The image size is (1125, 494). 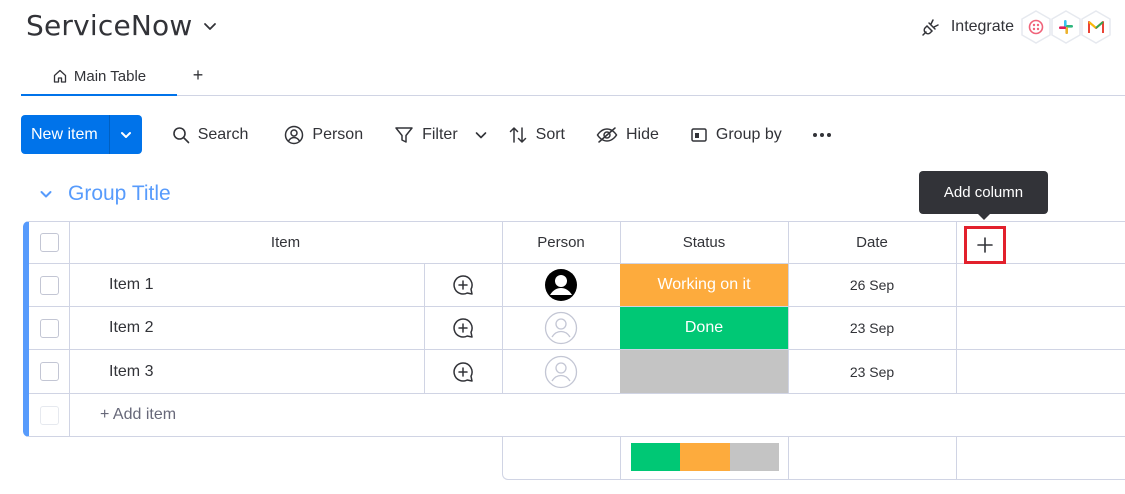 I want to click on eye-off-icon, so click(x=607, y=134).